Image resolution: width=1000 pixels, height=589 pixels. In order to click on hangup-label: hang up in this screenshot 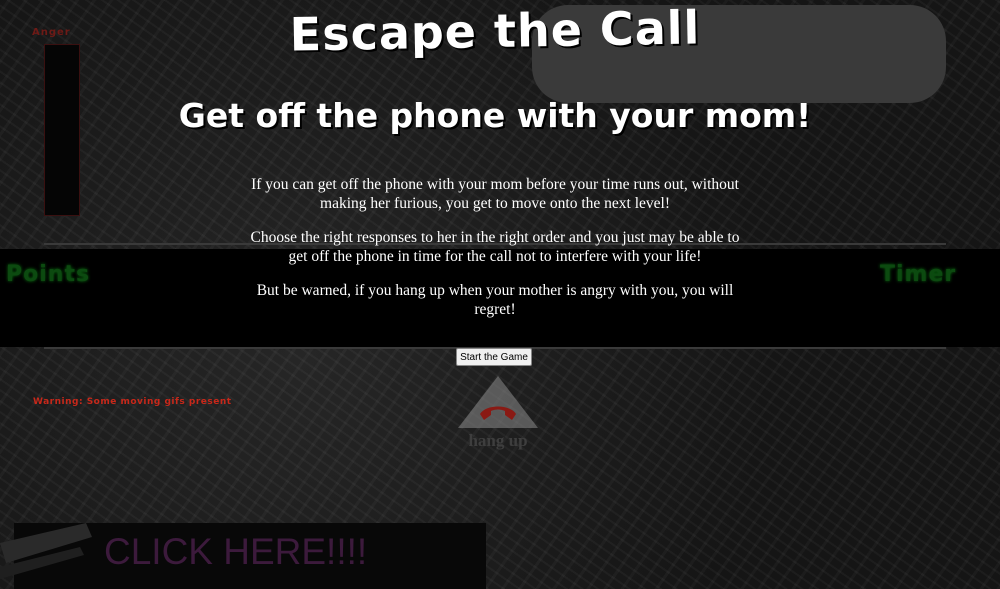, I will do `click(498, 441)`.